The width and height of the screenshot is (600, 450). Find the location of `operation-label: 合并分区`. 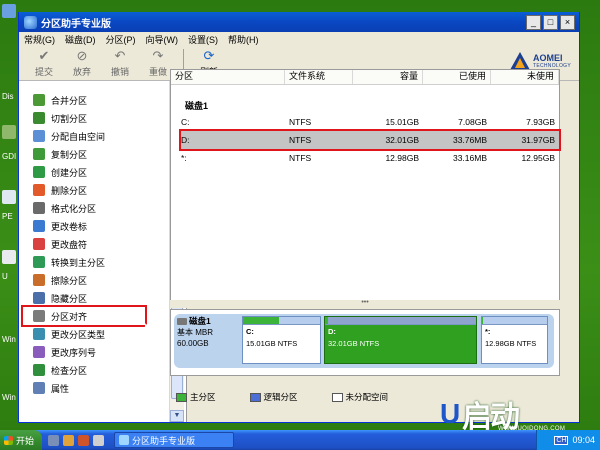

operation-label: 合并分区 is located at coordinates (69, 100).